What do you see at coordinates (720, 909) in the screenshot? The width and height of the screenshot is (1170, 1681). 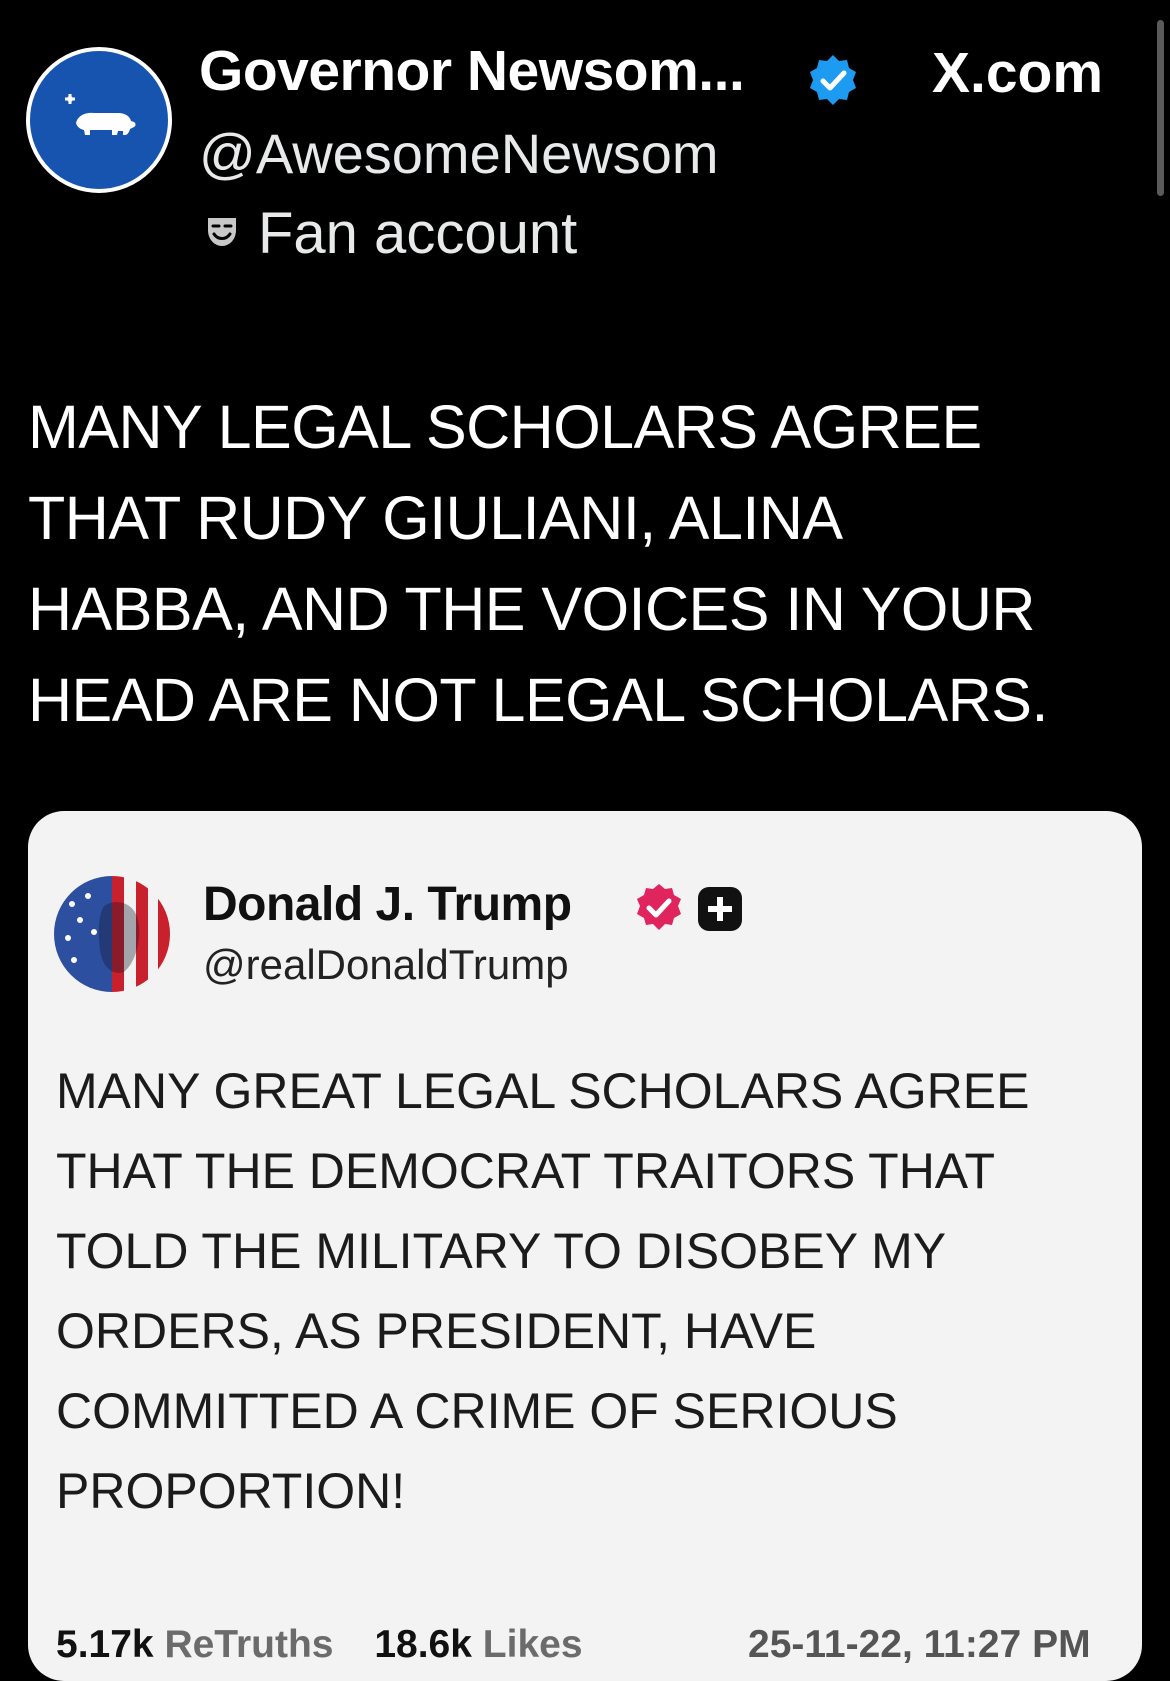 I see `plus-badge-icon` at bounding box center [720, 909].